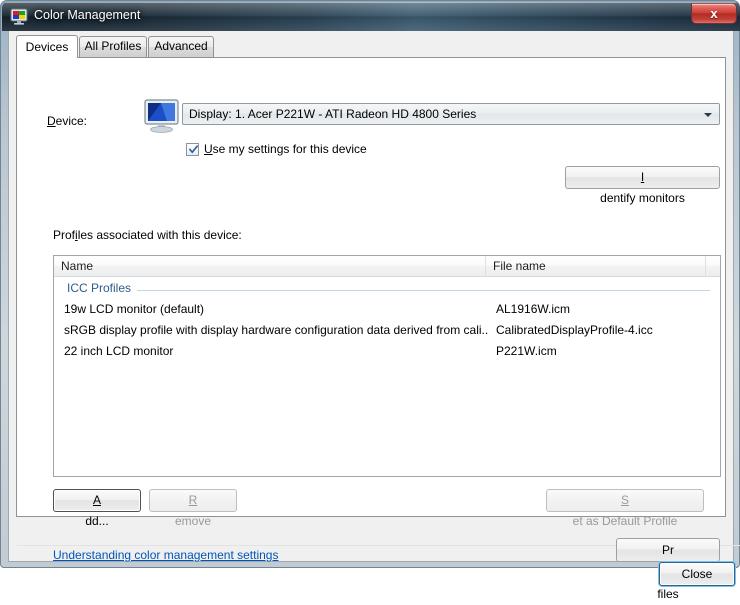  Describe the element at coordinates (102, 288) in the screenshot. I see `group-header-label: ICC Profiles` at that location.